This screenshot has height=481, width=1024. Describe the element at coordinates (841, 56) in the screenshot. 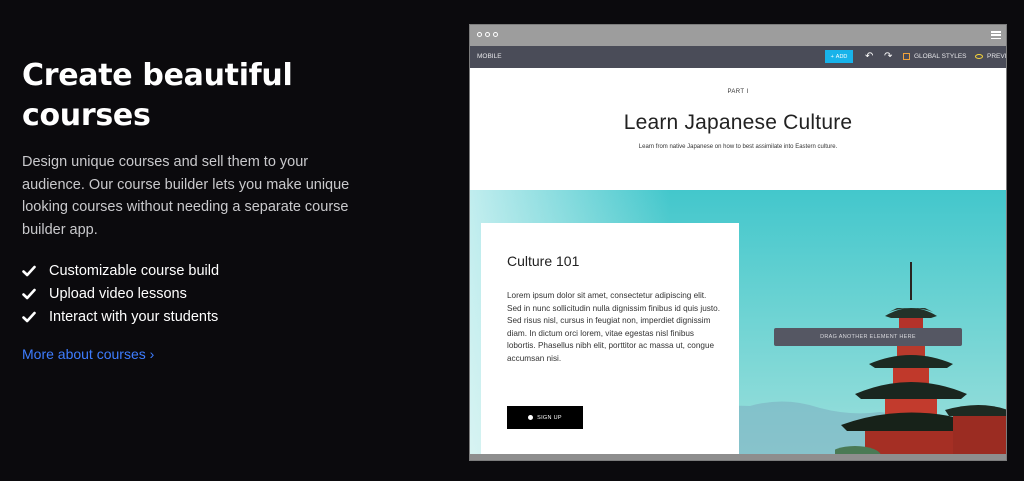

I see `add-label: ADD` at that location.